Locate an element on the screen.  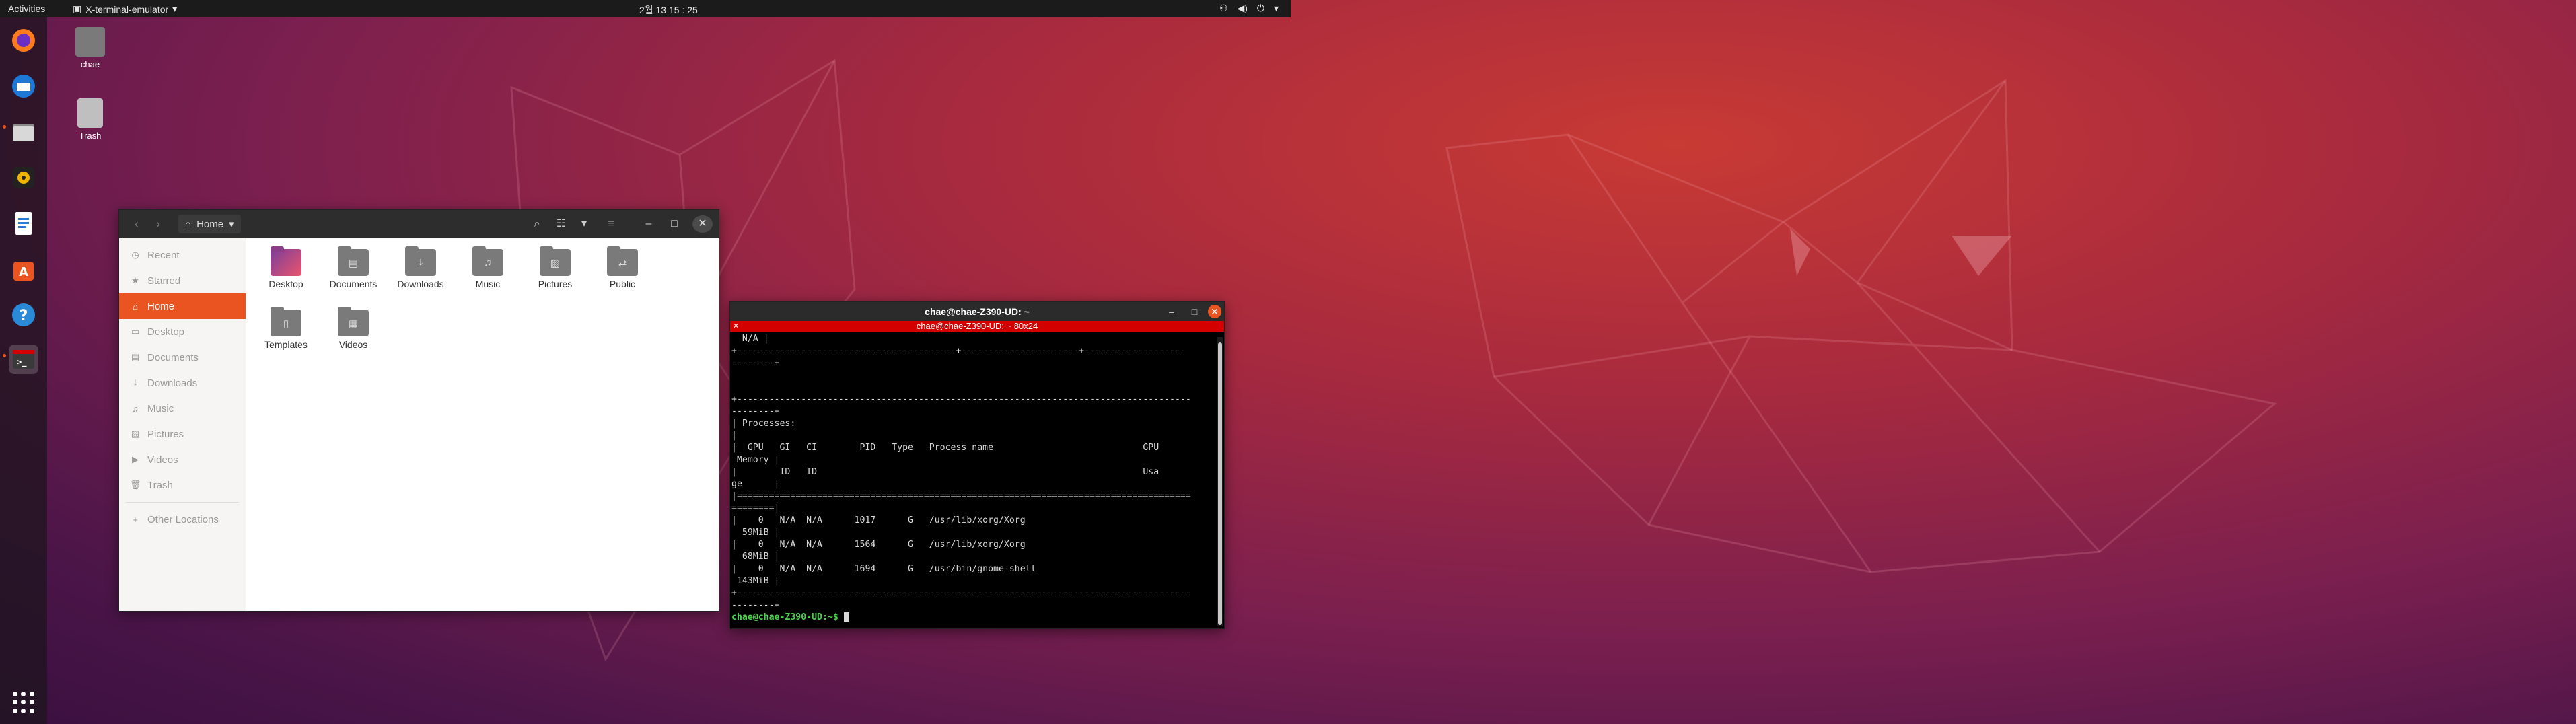
terminal-titlebar: chae@chae-Z390-UD: ~ – □ ✕ is located at coordinates (977, 311).